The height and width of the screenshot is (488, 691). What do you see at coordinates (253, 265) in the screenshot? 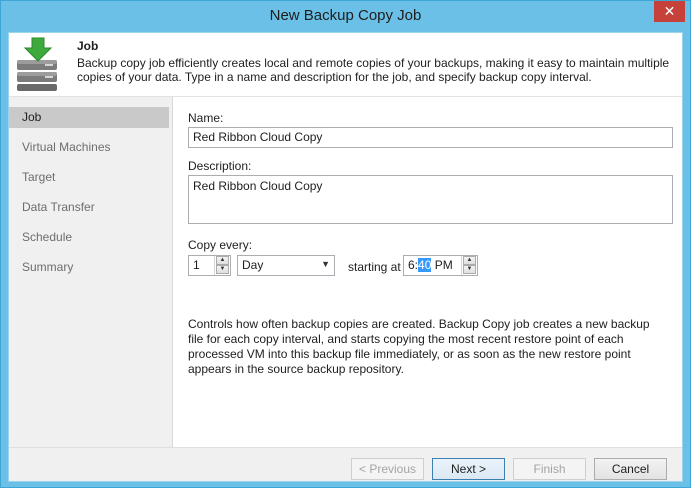
I see `interval-unit-value: Day` at bounding box center [253, 265].